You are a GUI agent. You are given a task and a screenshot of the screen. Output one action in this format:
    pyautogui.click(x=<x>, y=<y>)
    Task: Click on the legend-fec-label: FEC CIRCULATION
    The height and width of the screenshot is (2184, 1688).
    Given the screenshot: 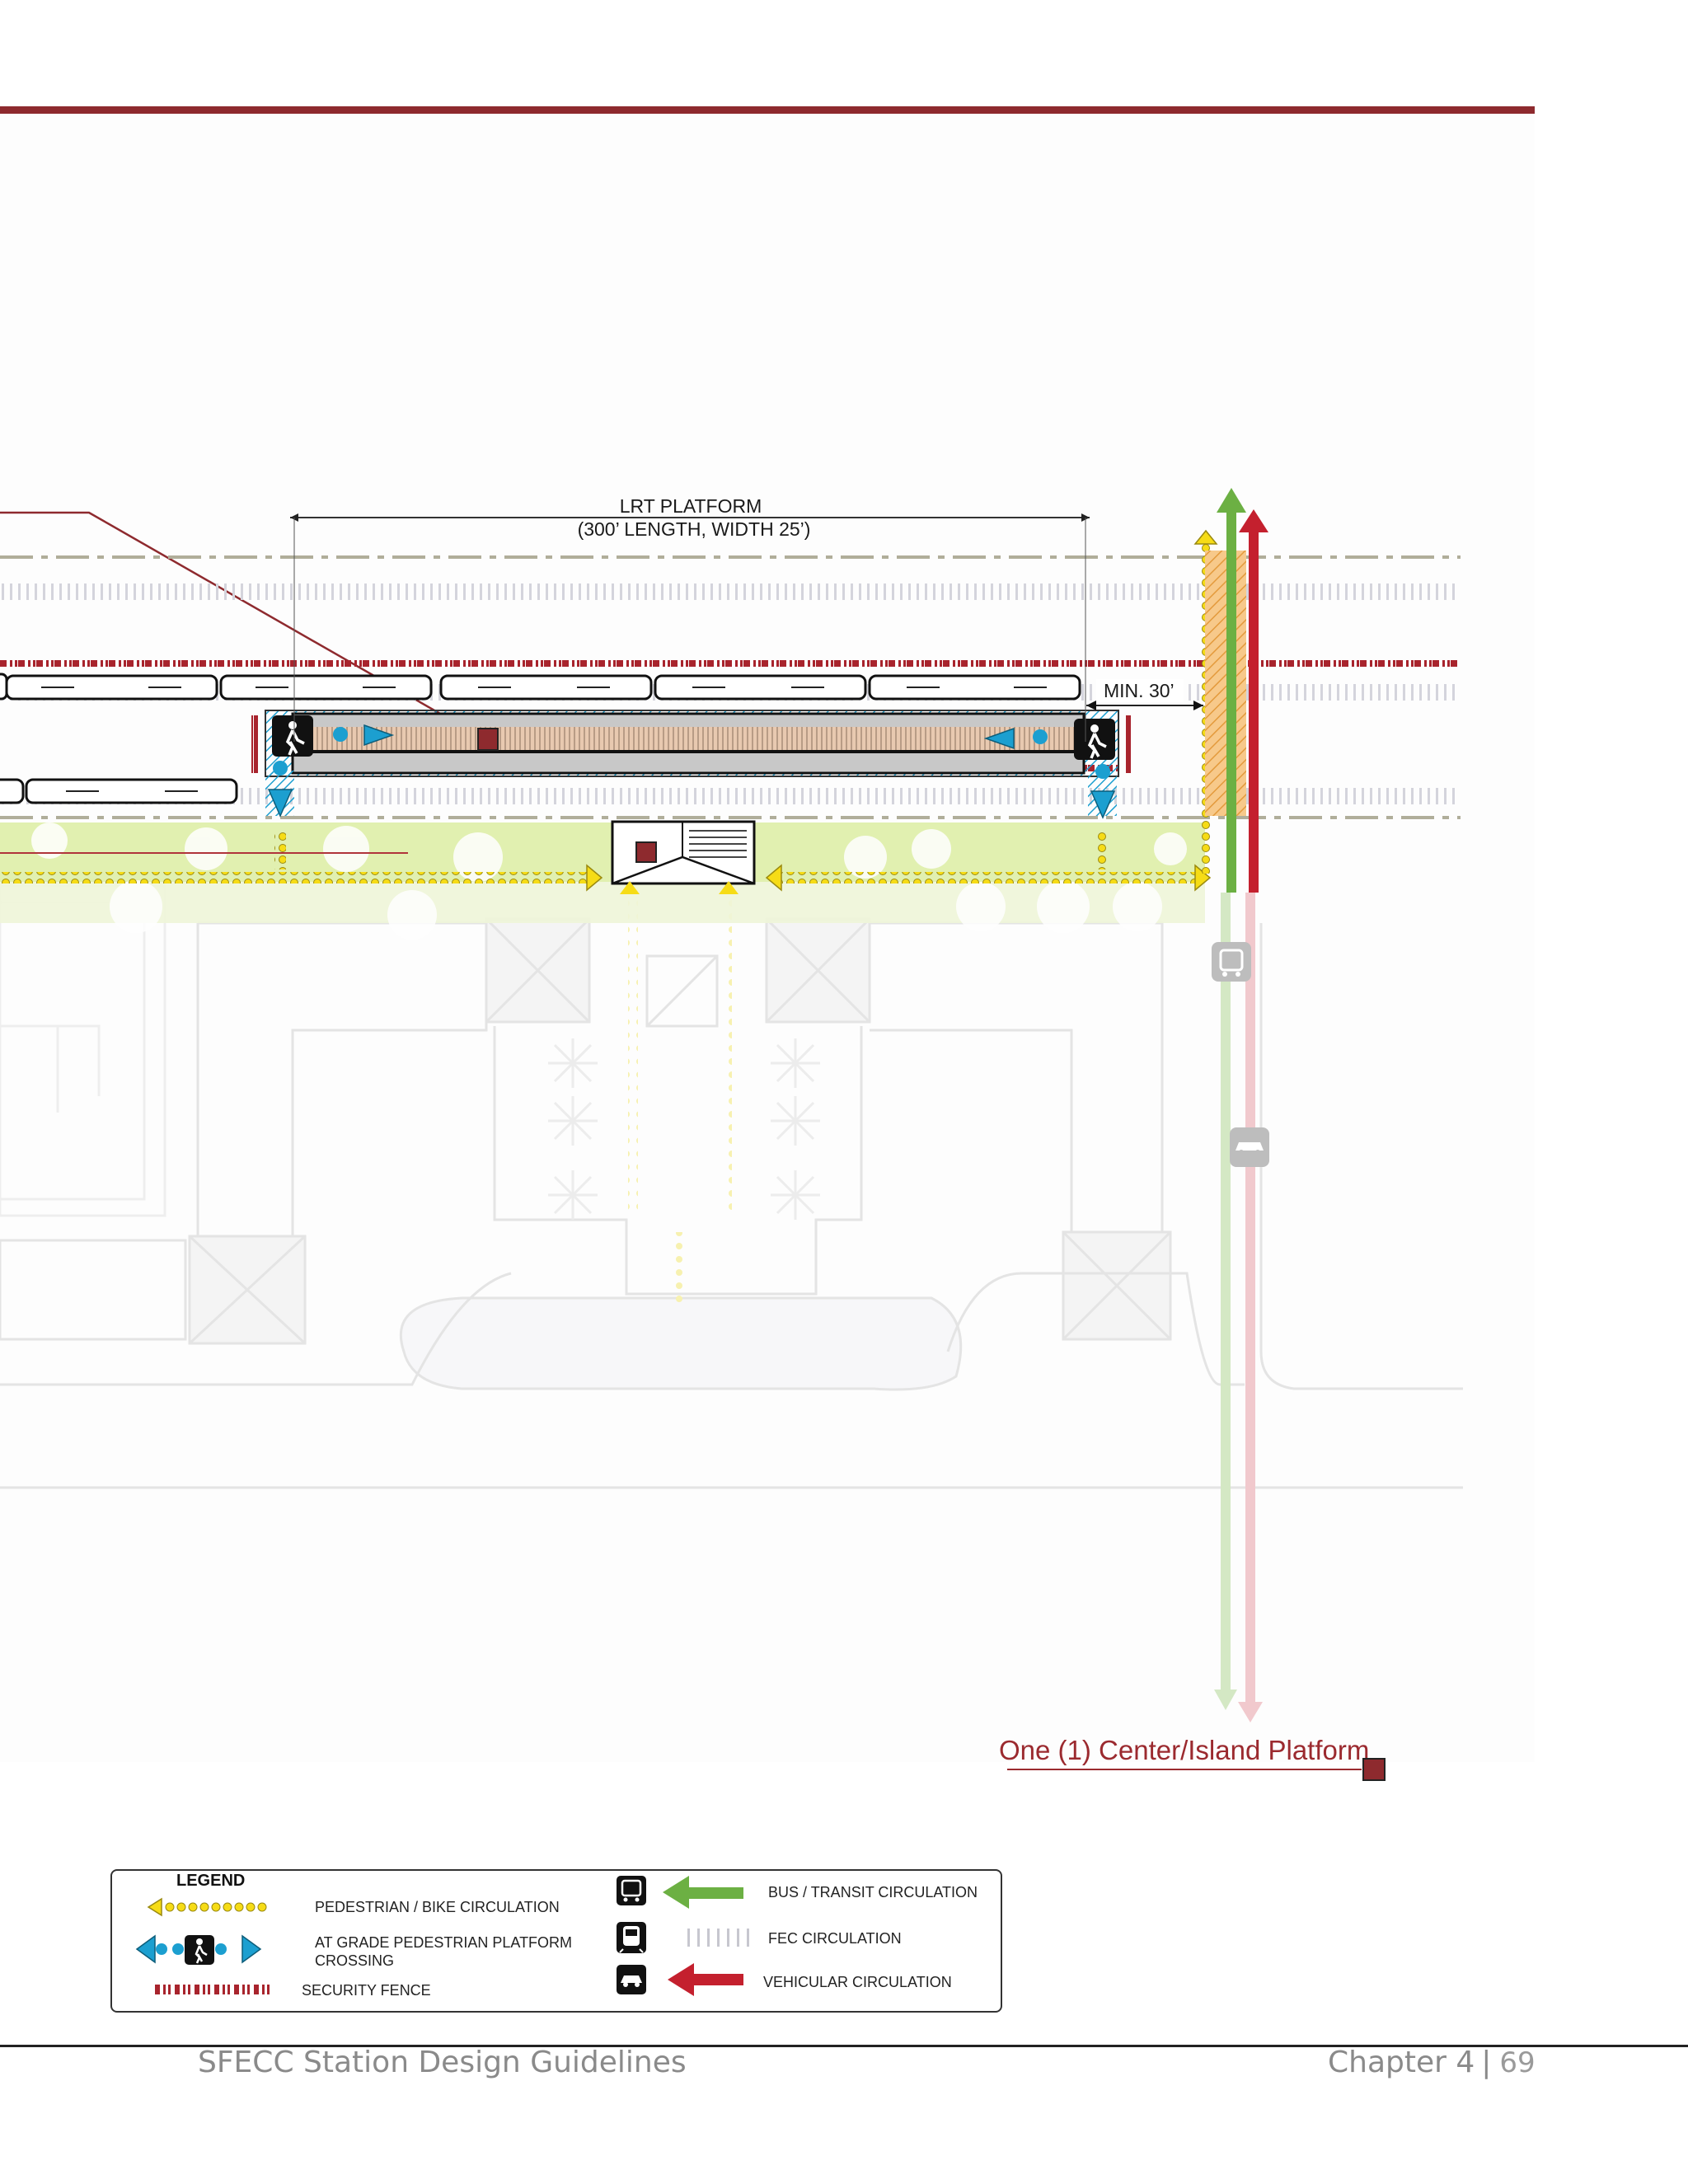 What is the action you would take?
    pyautogui.click(x=835, y=1938)
    